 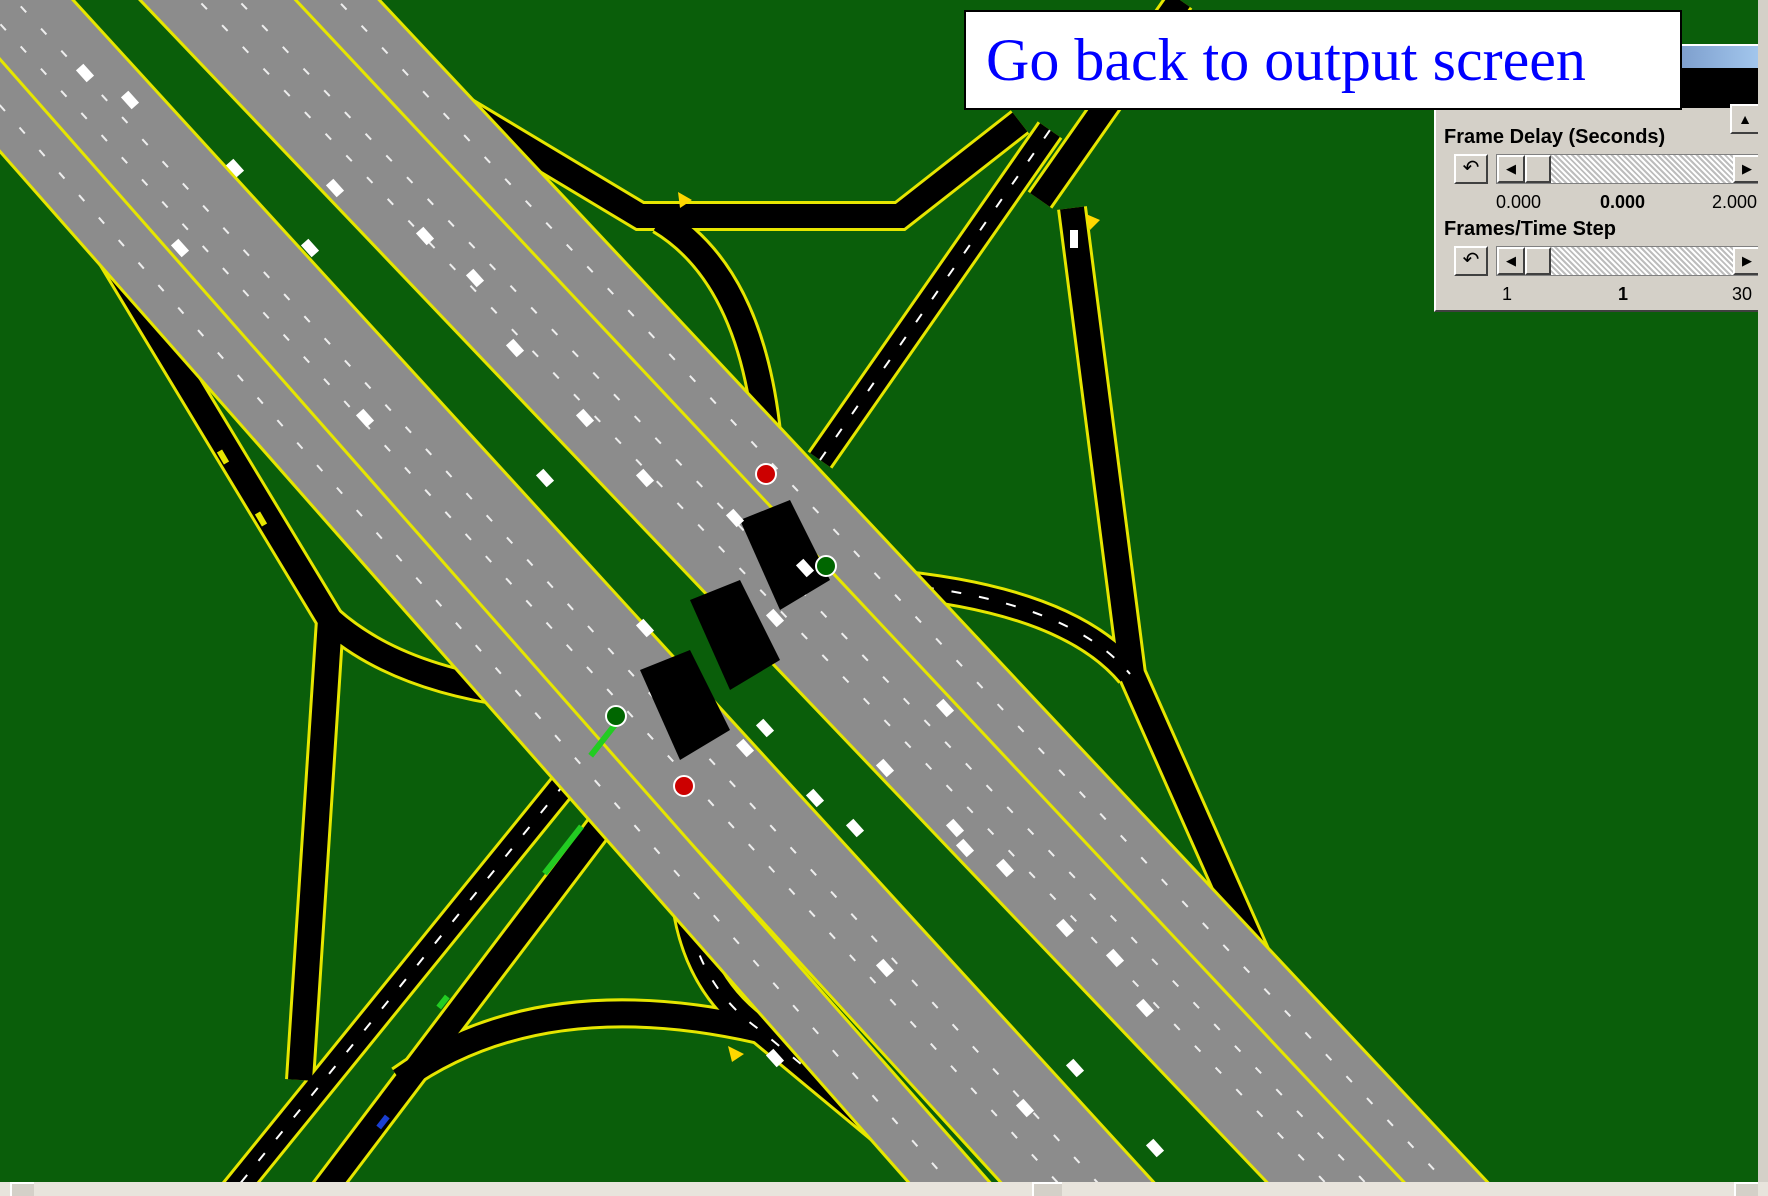 What do you see at coordinates (22, 1189) in the screenshot?
I see `scroll-left-icon` at bounding box center [22, 1189].